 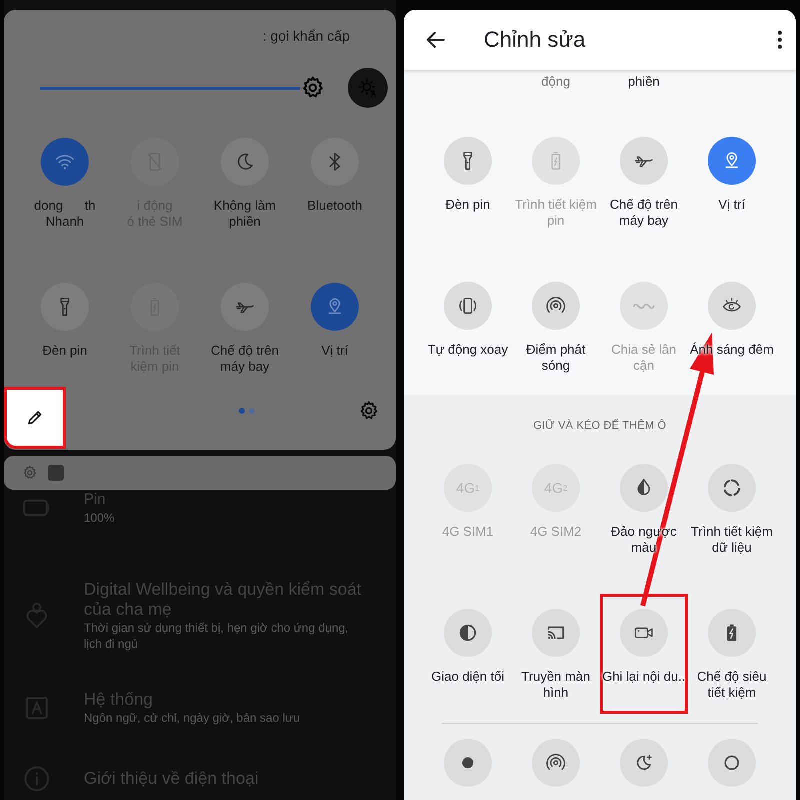 I want to click on tile-label: dong th Nhanh, so click(x=65, y=214).